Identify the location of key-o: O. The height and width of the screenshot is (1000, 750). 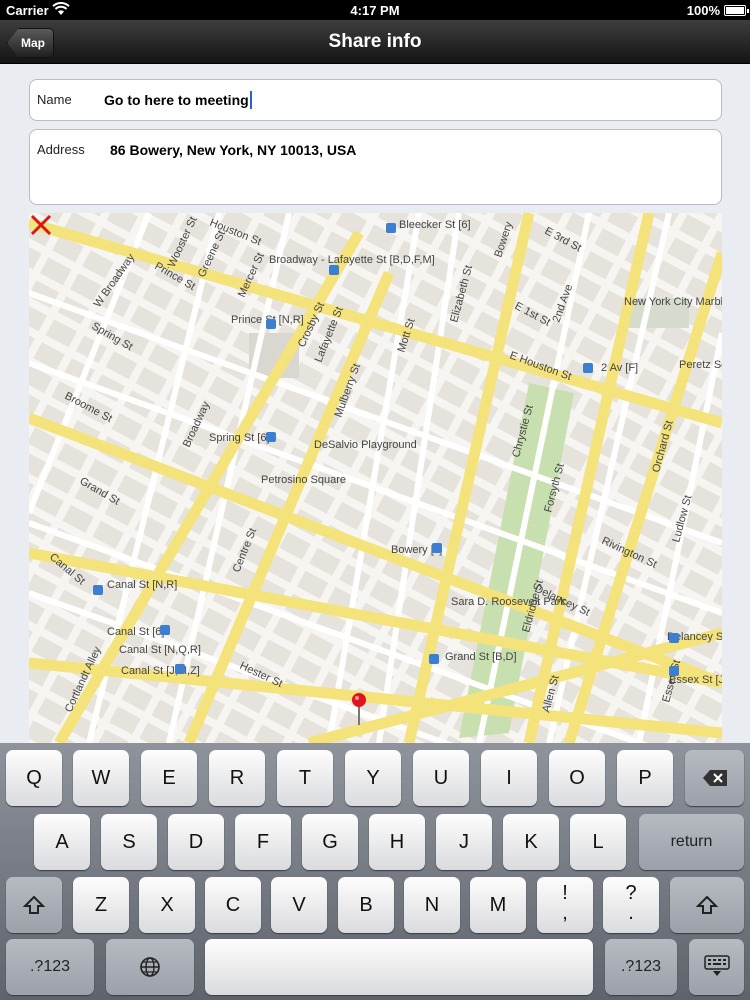
(577, 778).